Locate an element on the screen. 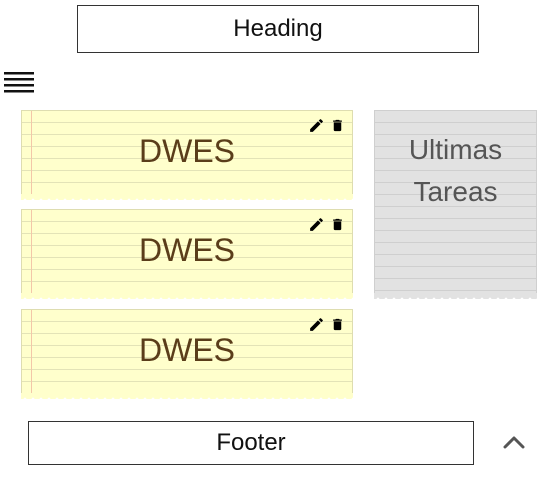 The image size is (554, 481). page-footer: Footer is located at coordinates (251, 443).